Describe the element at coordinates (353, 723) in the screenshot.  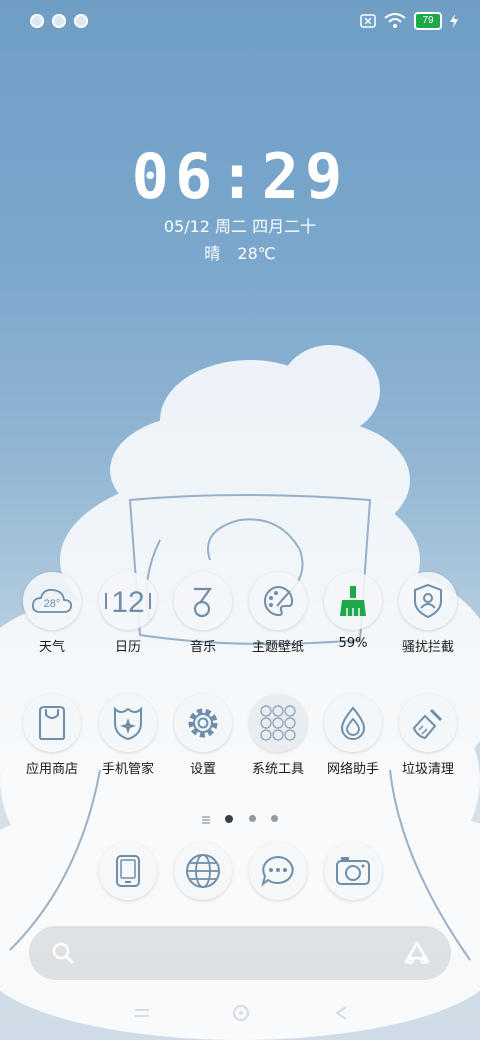
I see `water-drop-icon` at that location.